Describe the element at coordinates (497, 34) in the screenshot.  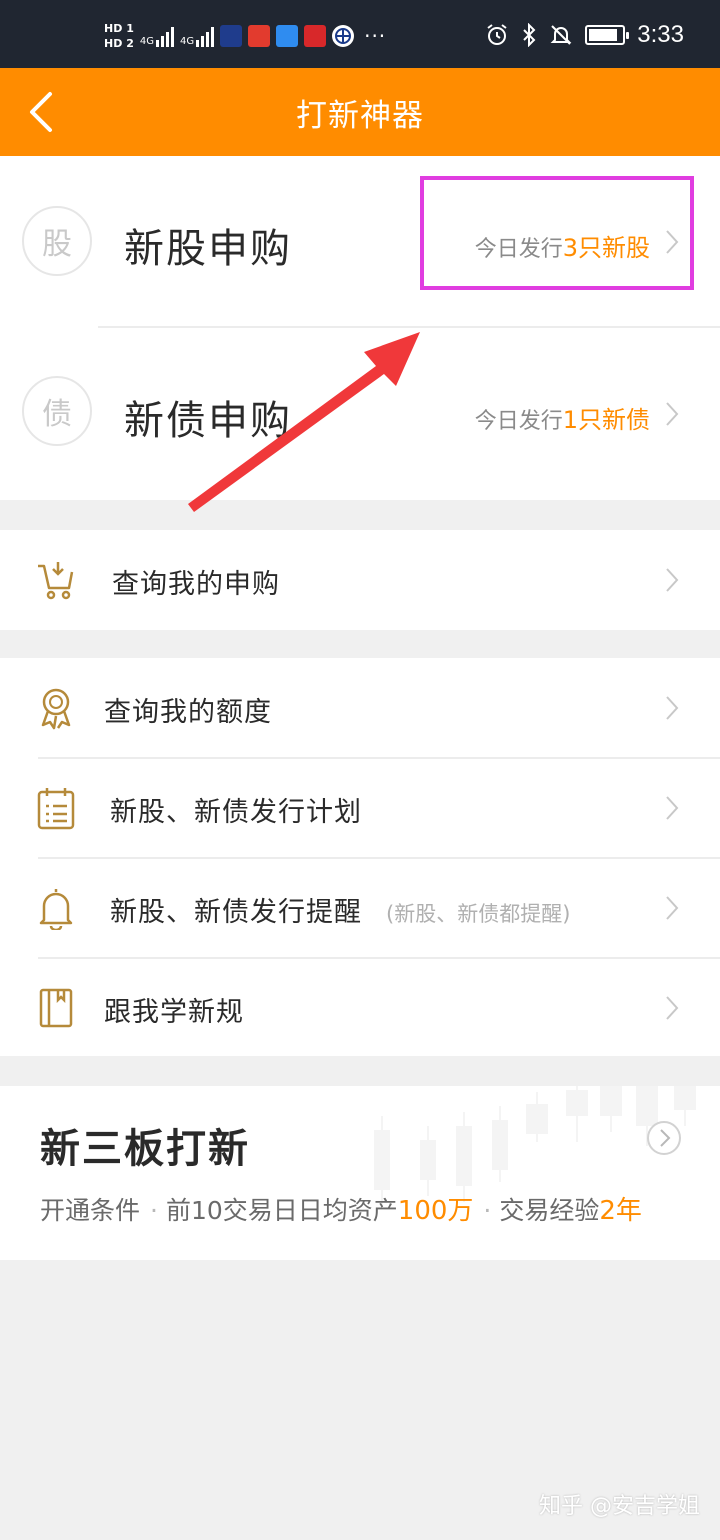
I see `alarm-icon` at that location.